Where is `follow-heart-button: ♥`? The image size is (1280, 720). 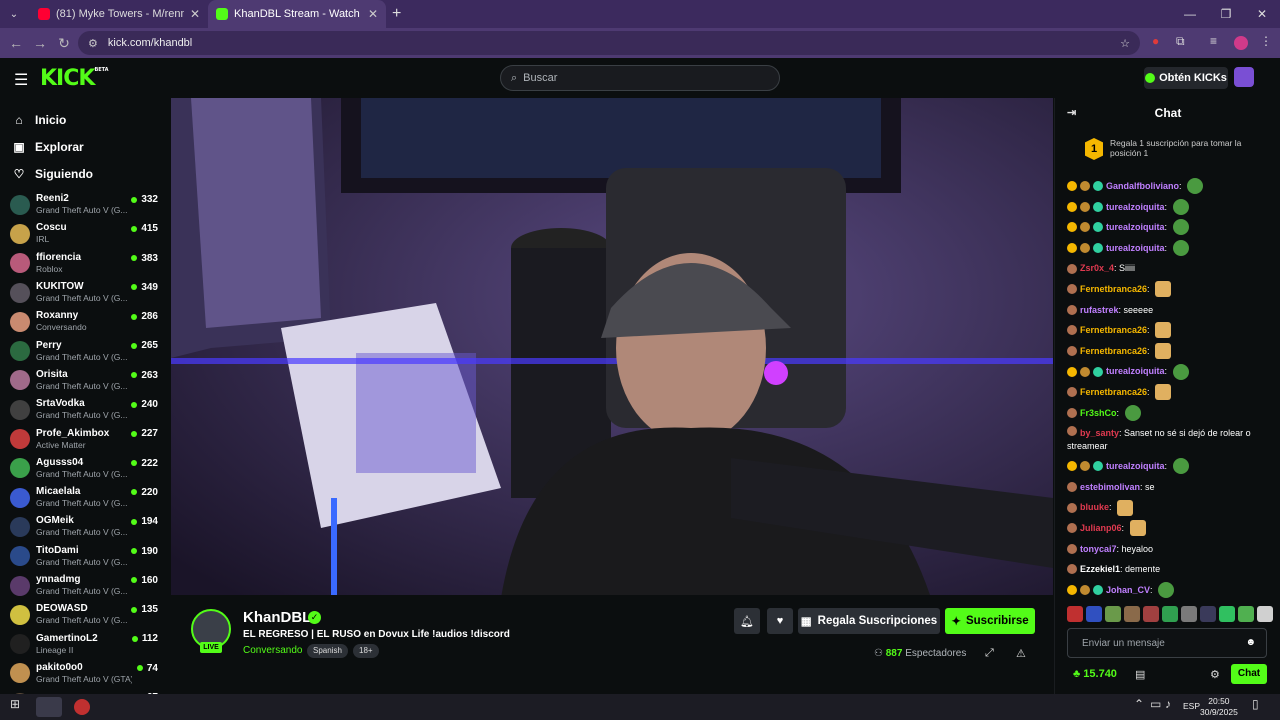
follow-heart-button: ♥ is located at coordinates (780, 621).